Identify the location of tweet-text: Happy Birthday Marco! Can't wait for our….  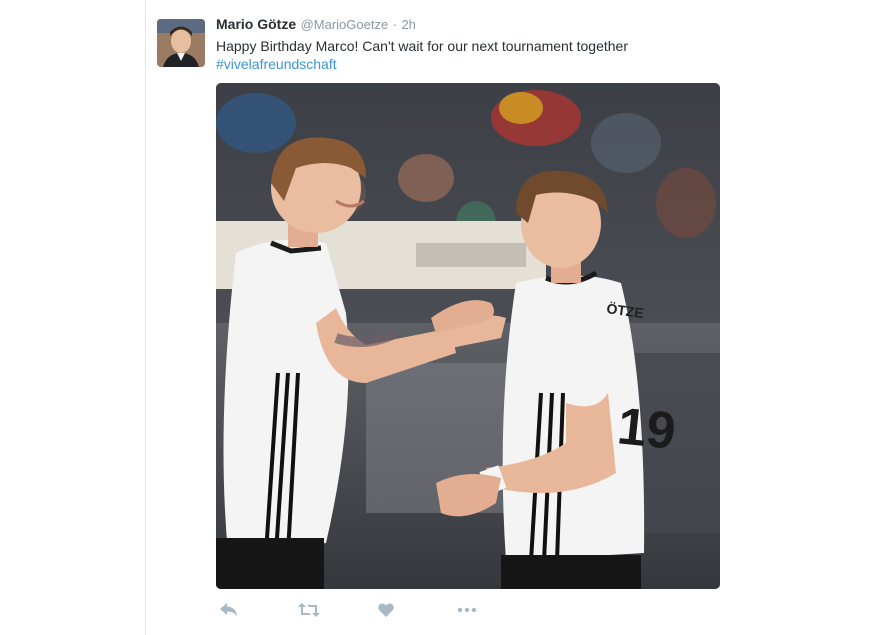
(466, 55).